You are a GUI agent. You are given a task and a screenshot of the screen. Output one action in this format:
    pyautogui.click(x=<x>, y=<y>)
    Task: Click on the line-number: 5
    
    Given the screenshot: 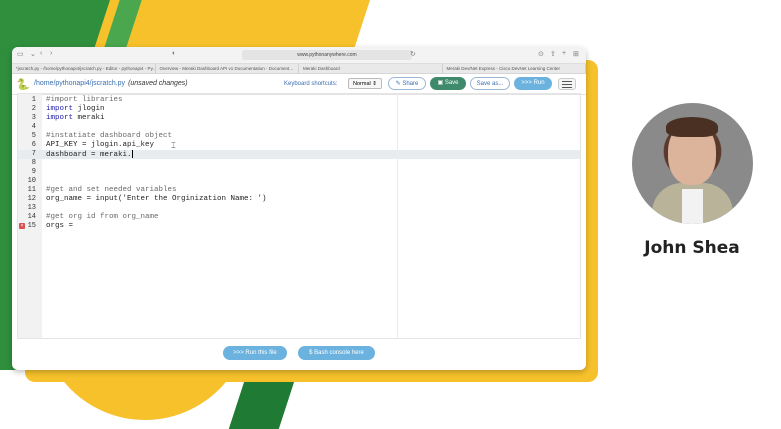 What is the action you would take?
    pyautogui.click(x=33, y=136)
    